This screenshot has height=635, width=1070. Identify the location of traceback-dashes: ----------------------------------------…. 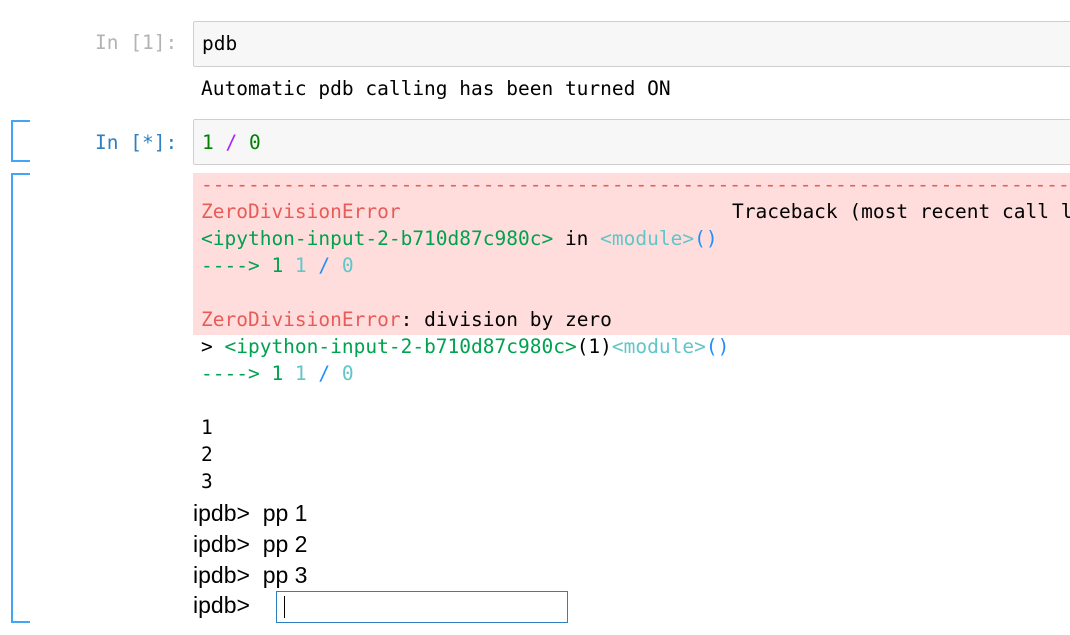
(635, 184).